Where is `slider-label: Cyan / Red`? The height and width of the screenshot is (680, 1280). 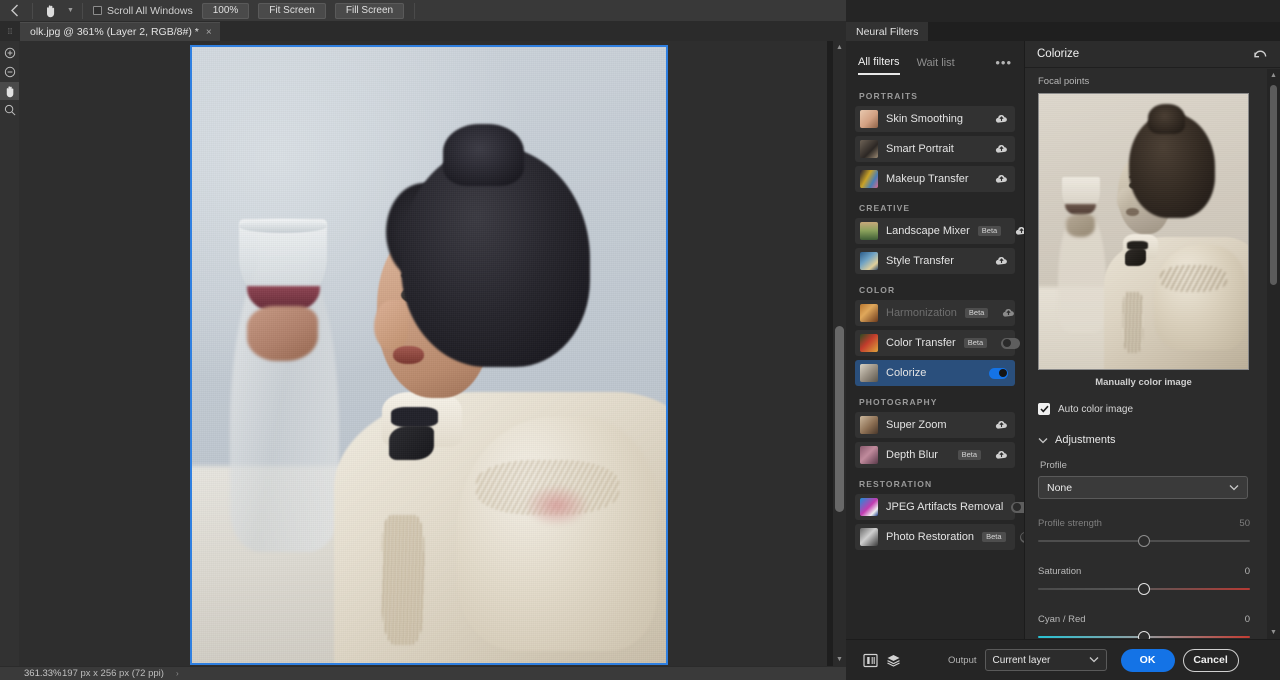 slider-label: Cyan / Red is located at coordinates (1062, 619).